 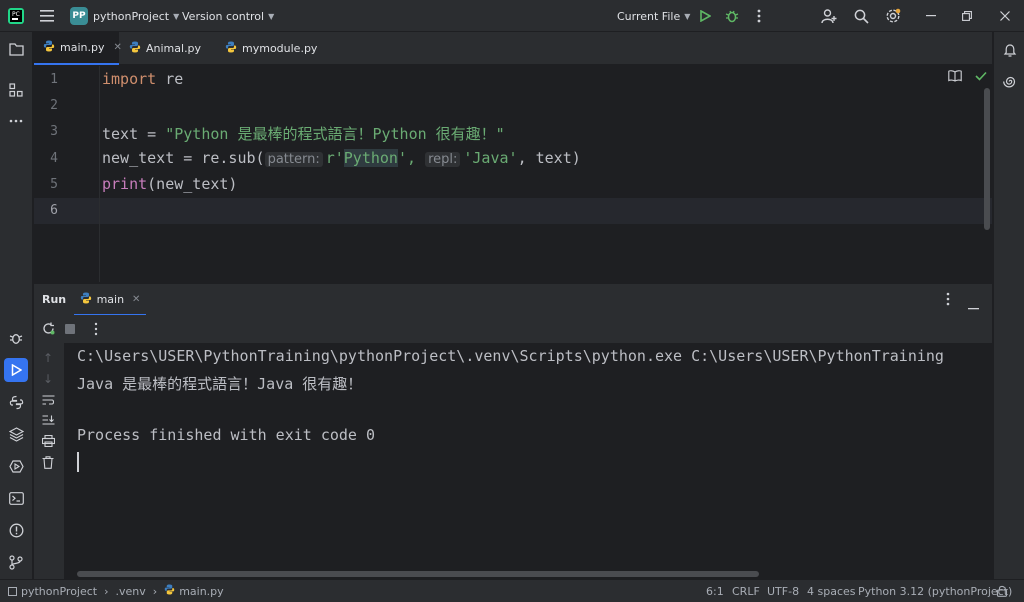 I want to click on caret-position: 6:1, so click(x=715, y=591).